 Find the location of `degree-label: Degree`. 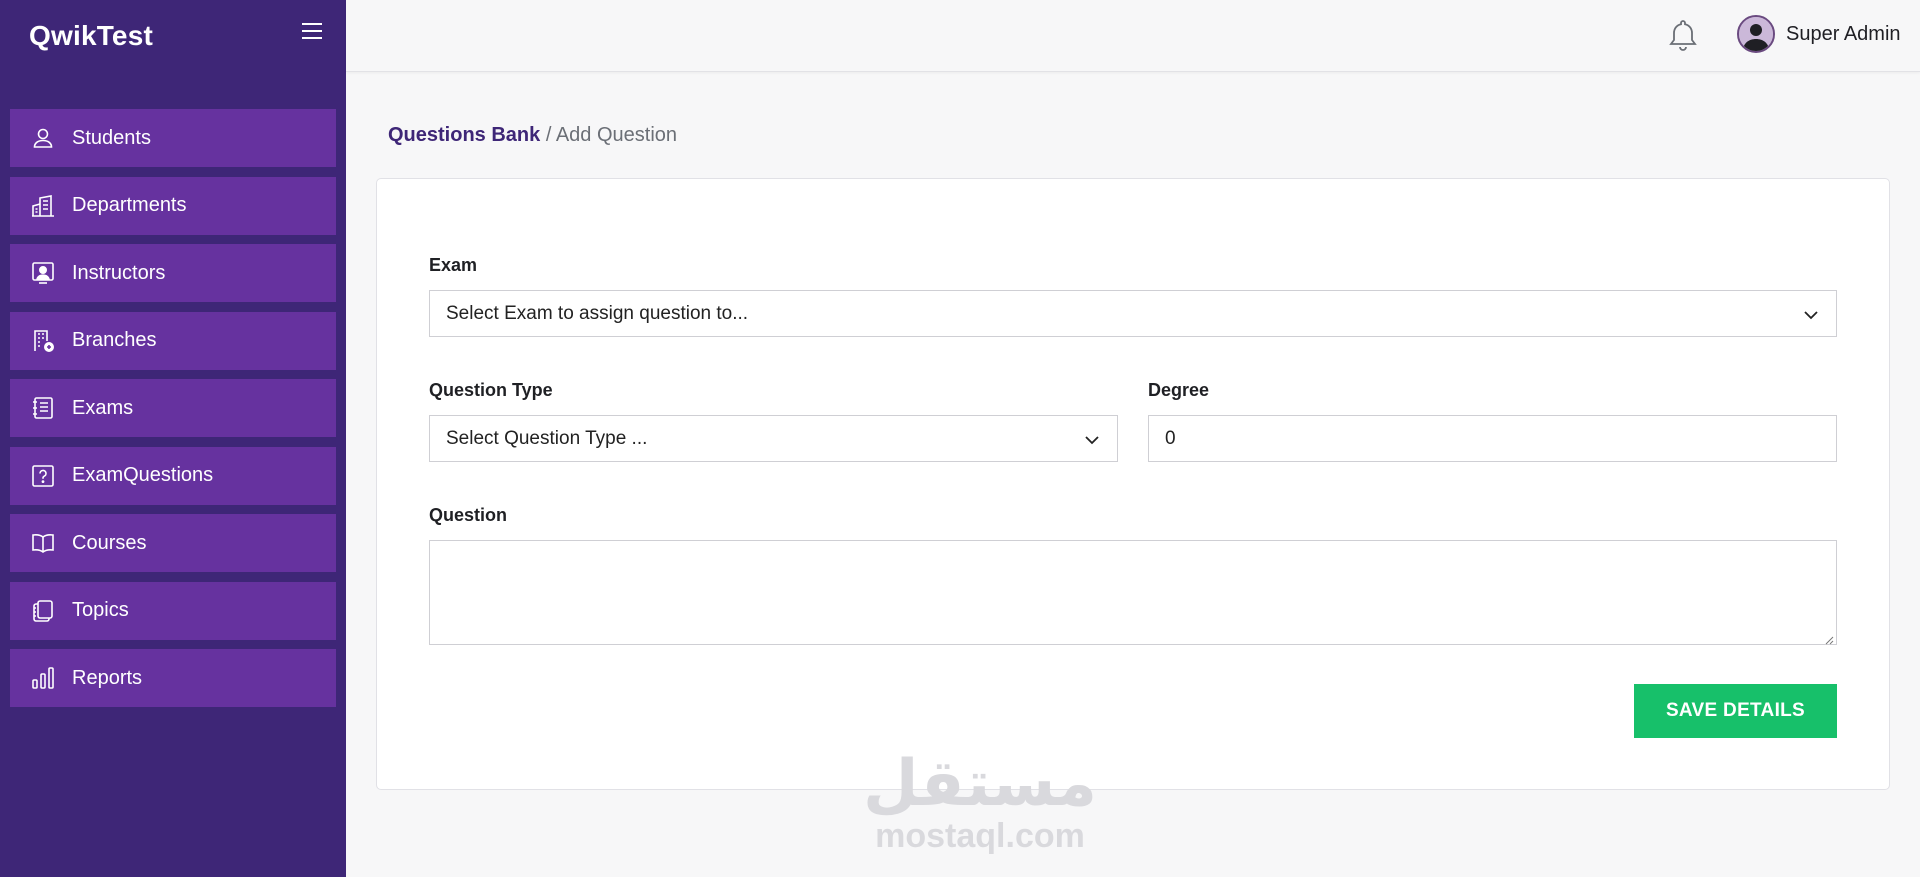

degree-label: Degree is located at coordinates (1179, 390).